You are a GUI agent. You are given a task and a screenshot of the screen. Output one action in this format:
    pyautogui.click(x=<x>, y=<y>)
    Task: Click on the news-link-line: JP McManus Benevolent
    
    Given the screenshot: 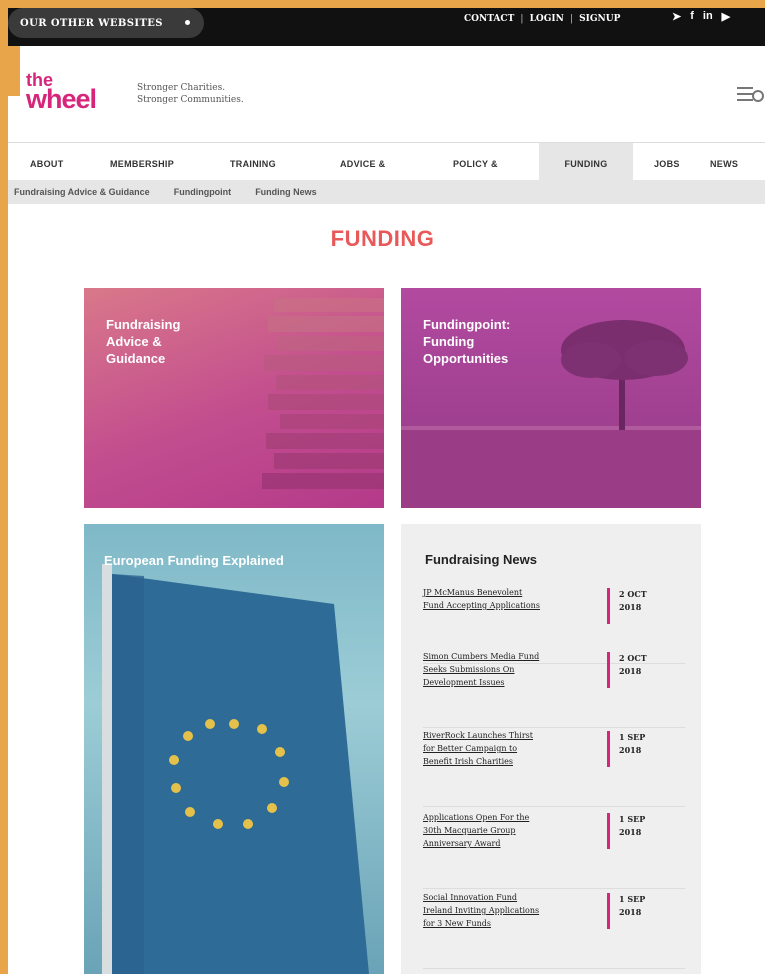 What is the action you would take?
    pyautogui.click(x=473, y=592)
    